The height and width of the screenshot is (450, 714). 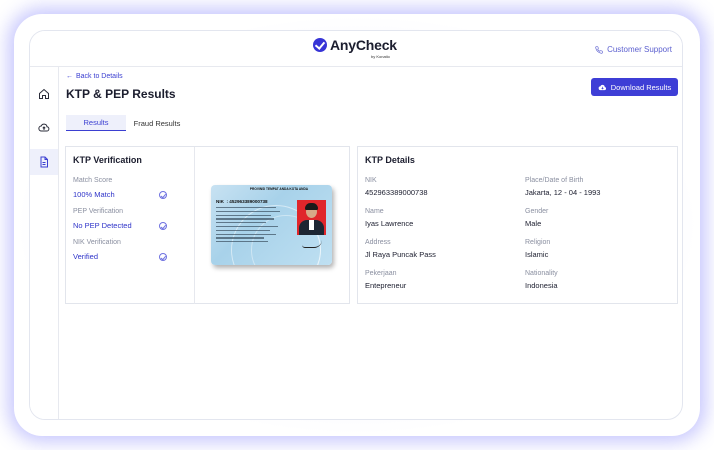 What do you see at coordinates (374, 211) in the screenshot?
I see `name-label: Name` at bounding box center [374, 211].